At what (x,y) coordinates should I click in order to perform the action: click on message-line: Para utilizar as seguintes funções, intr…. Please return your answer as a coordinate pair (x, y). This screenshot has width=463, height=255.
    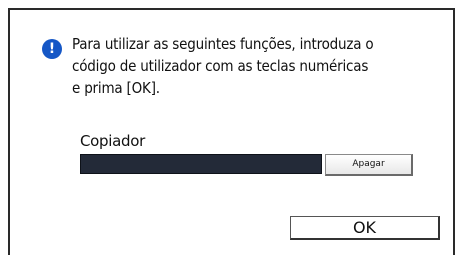
    Looking at the image, I should click on (223, 44).